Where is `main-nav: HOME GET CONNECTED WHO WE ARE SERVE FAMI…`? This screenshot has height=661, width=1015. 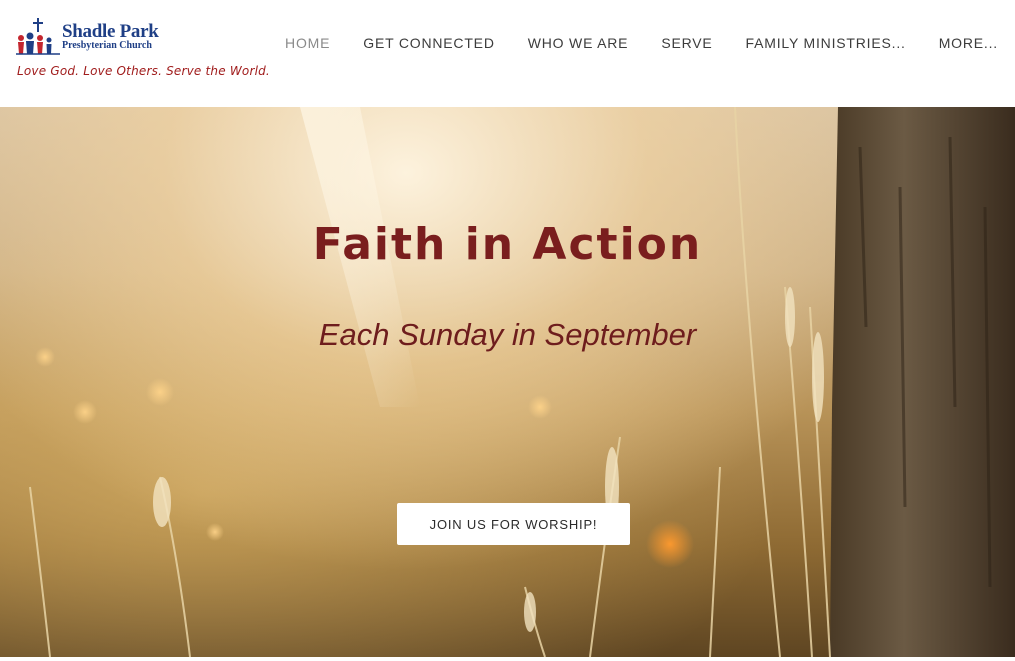
main-nav: HOME GET CONNECTED WHO WE ARE SERVE FAMI… is located at coordinates (625, 43).